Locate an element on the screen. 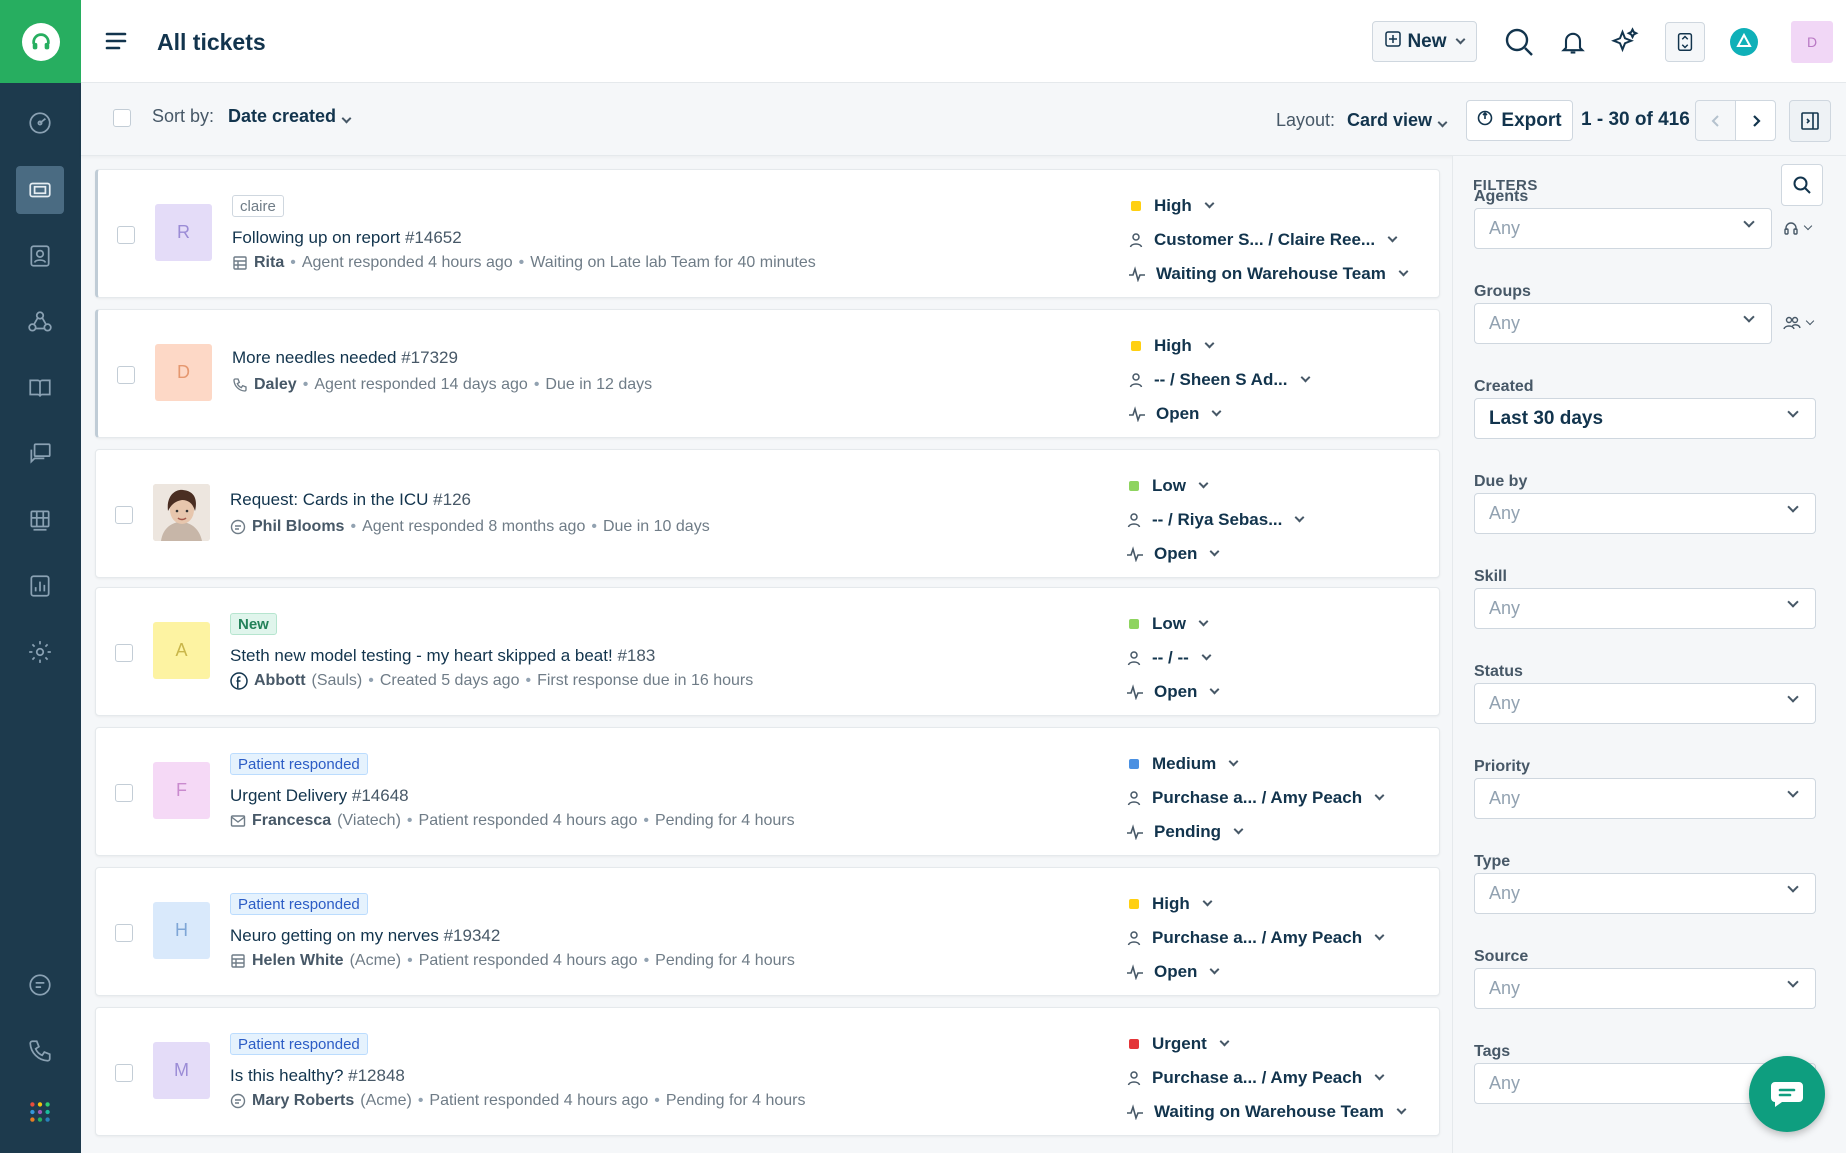 The height and width of the screenshot is (1153, 1846). headset-icon is located at coordinates (1801, 228).